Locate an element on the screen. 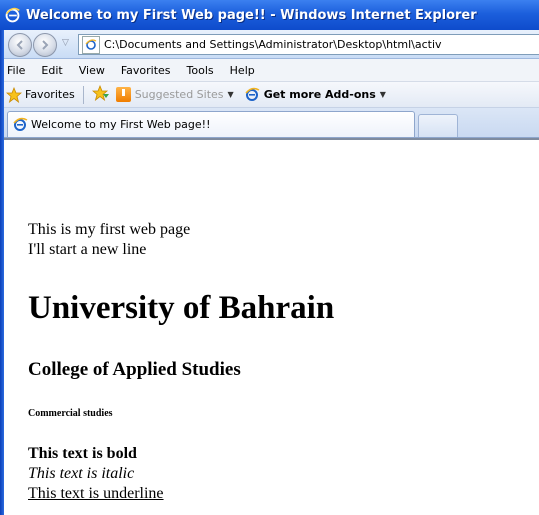  italic-text: This text is italic is located at coordinates (81, 473).